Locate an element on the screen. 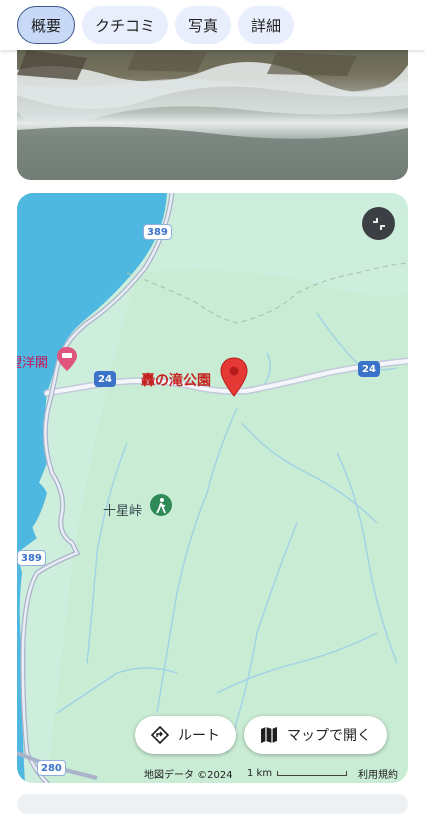 The image size is (425, 814). route-button-label: ルート is located at coordinates (199, 736).